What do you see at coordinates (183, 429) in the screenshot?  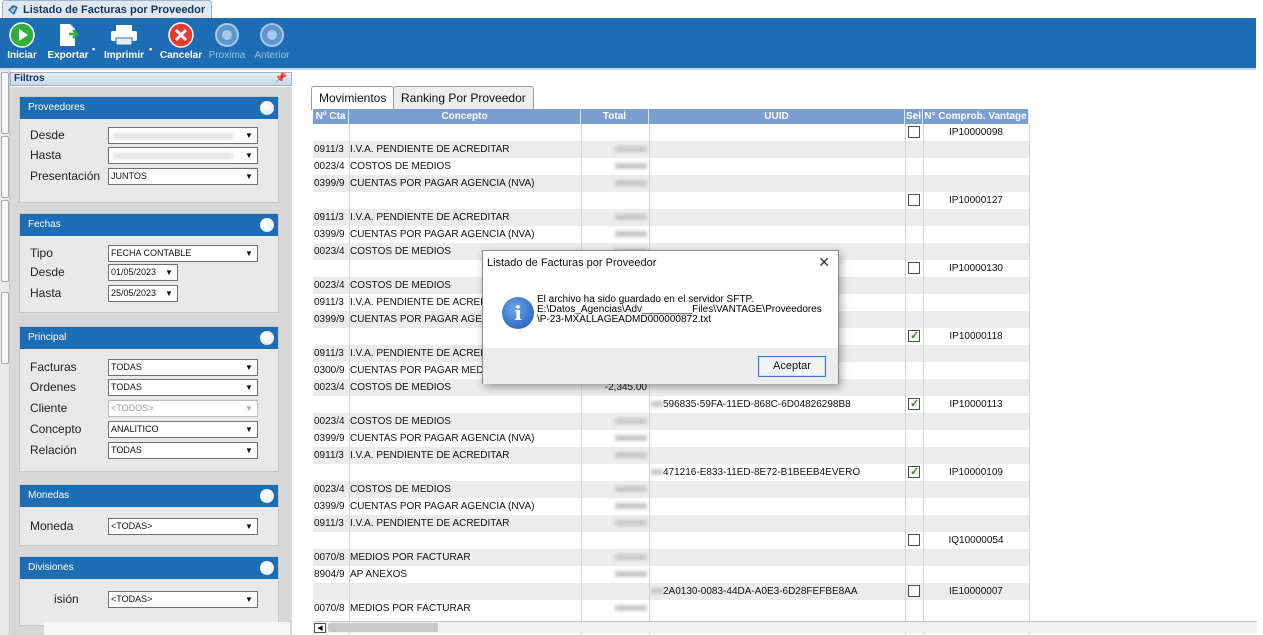 I see `concepto-select: ANALITICO ▼` at bounding box center [183, 429].